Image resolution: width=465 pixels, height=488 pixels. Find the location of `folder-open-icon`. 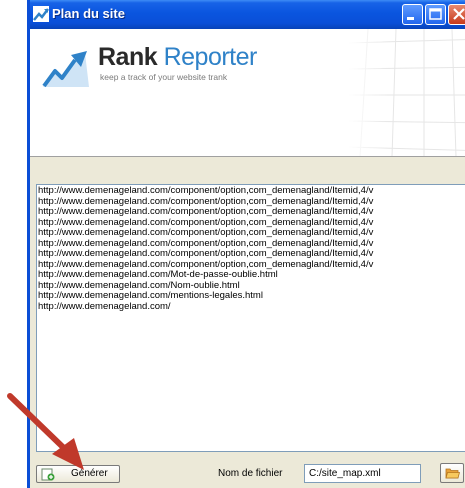

folder-open-icon is located at coordinates (452, 473).